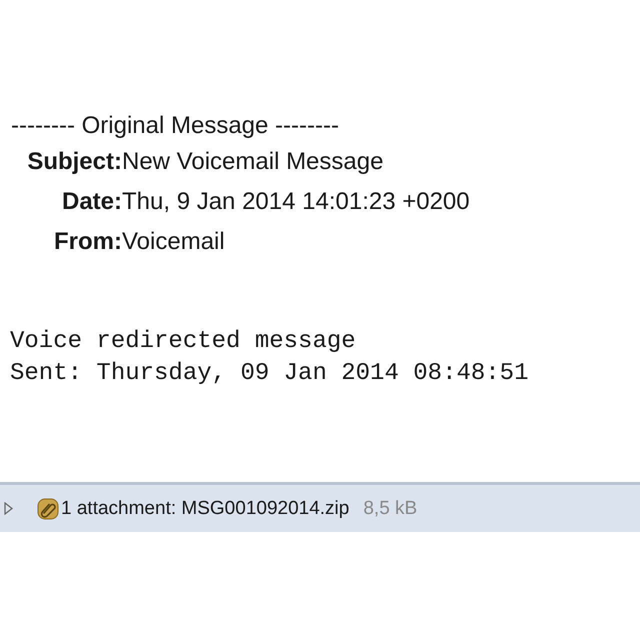 The image size is (640, 640). I want to click on separator-line: -------- Original Message --------, so click(175, 126).